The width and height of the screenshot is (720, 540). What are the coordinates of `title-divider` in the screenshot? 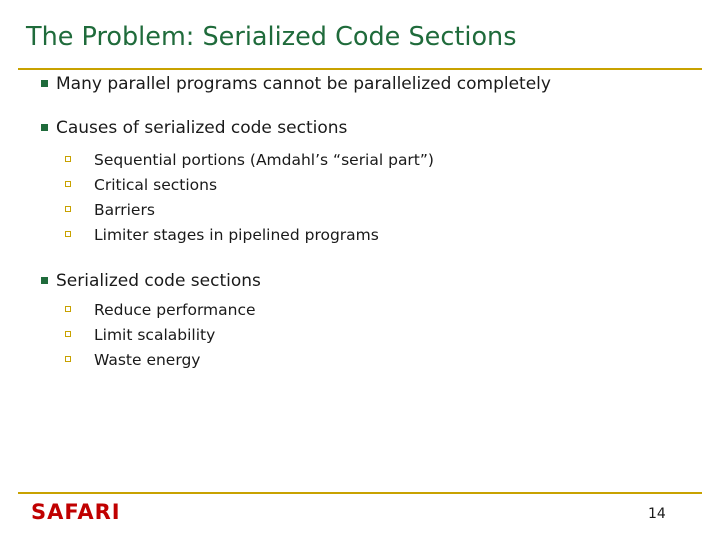 It's located at (360, 69).